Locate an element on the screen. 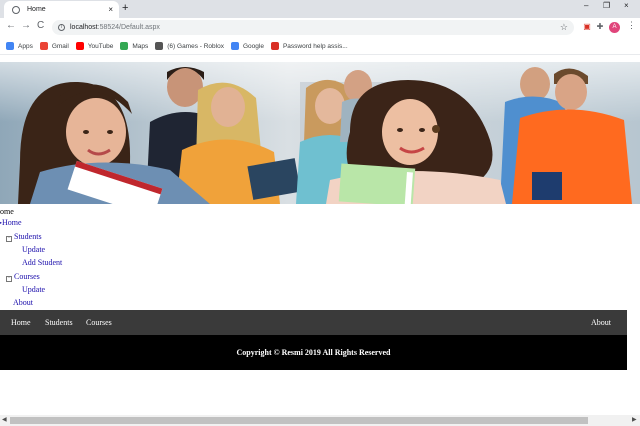 The image size is (640, 426). nav-about-link: About is located at coordinates (601, 322).